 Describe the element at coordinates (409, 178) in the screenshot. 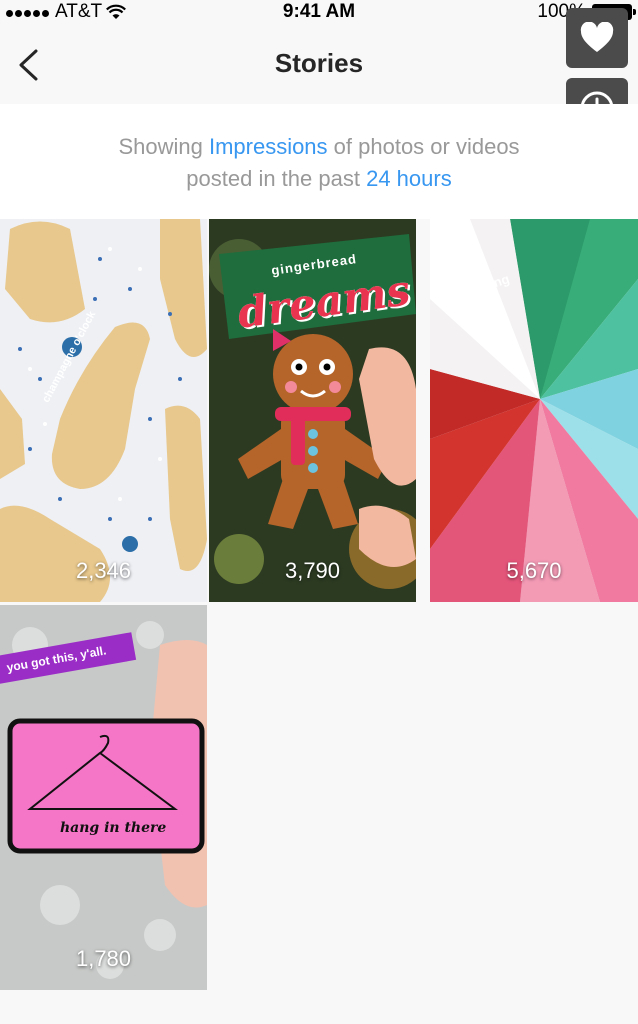

I see `period-link: 24 hours` at that location.